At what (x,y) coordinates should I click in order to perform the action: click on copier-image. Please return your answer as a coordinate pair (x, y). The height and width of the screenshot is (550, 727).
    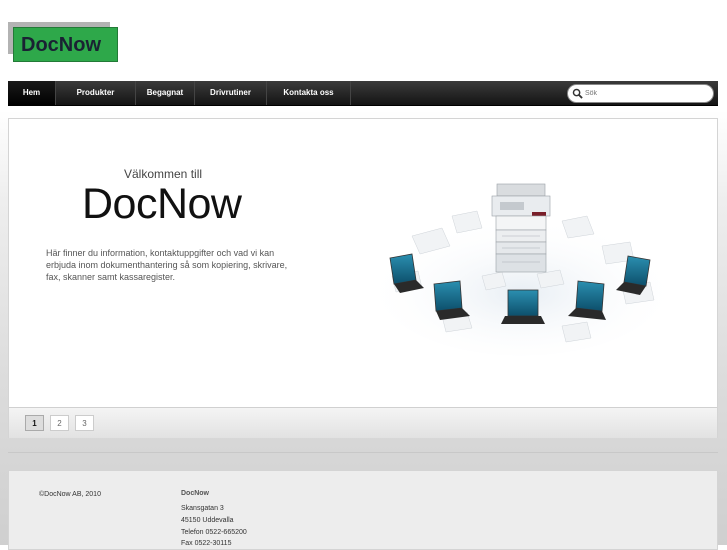
    Looking at the image, I should click on (521, 228).